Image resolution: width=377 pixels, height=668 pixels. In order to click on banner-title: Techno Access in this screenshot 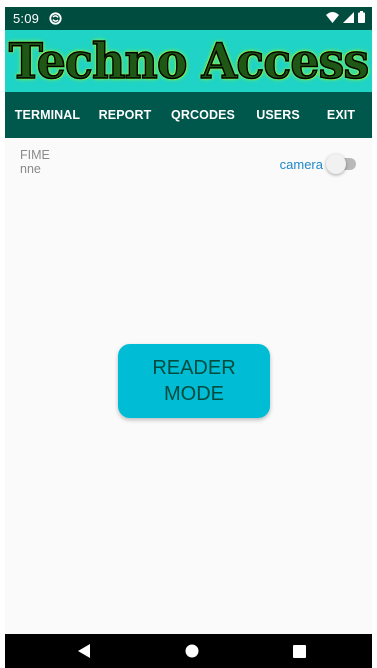, I will do `click(189, 61)`.